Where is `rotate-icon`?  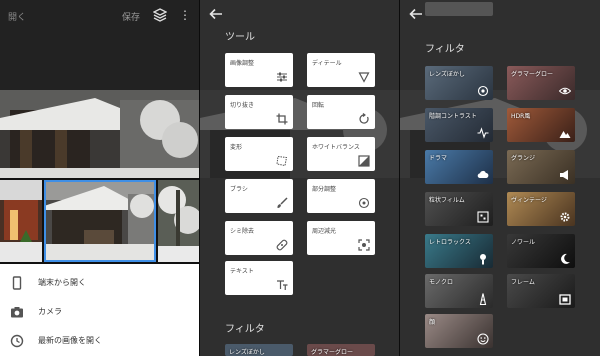 rotate-icon is located at coordinates (364, 118).